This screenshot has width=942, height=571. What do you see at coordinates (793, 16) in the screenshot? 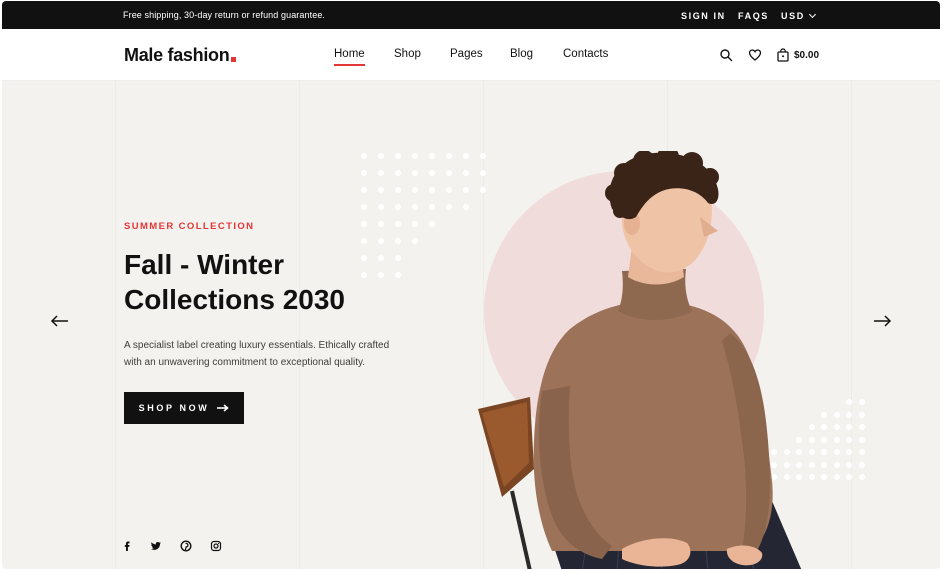
I see `currency-label: USD` at bounding box center [793, 16].